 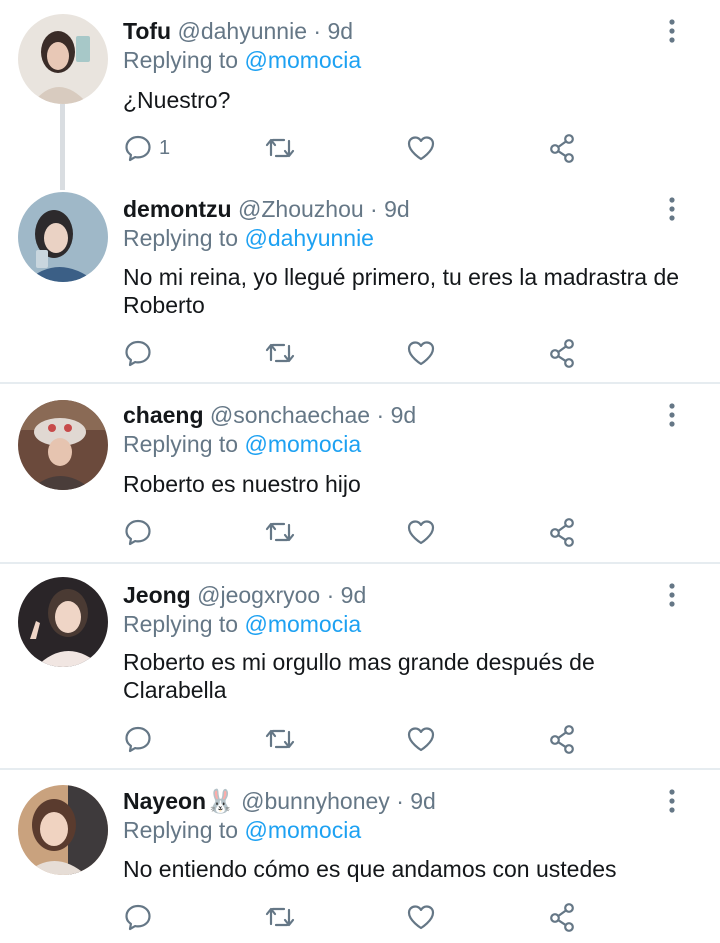 What do you see at coordinates (243, 31) in the screenshot?
I see `username: @dahyunnie` at bounding box center [243, 31].